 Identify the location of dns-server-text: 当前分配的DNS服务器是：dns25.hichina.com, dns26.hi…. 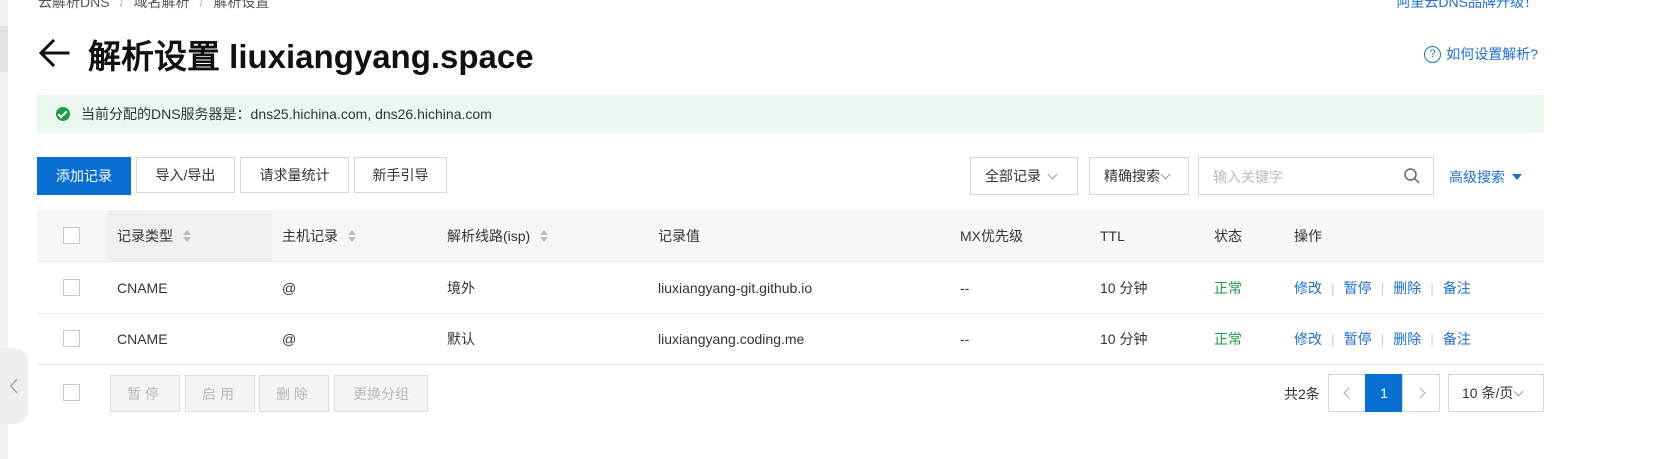
(286, 114).